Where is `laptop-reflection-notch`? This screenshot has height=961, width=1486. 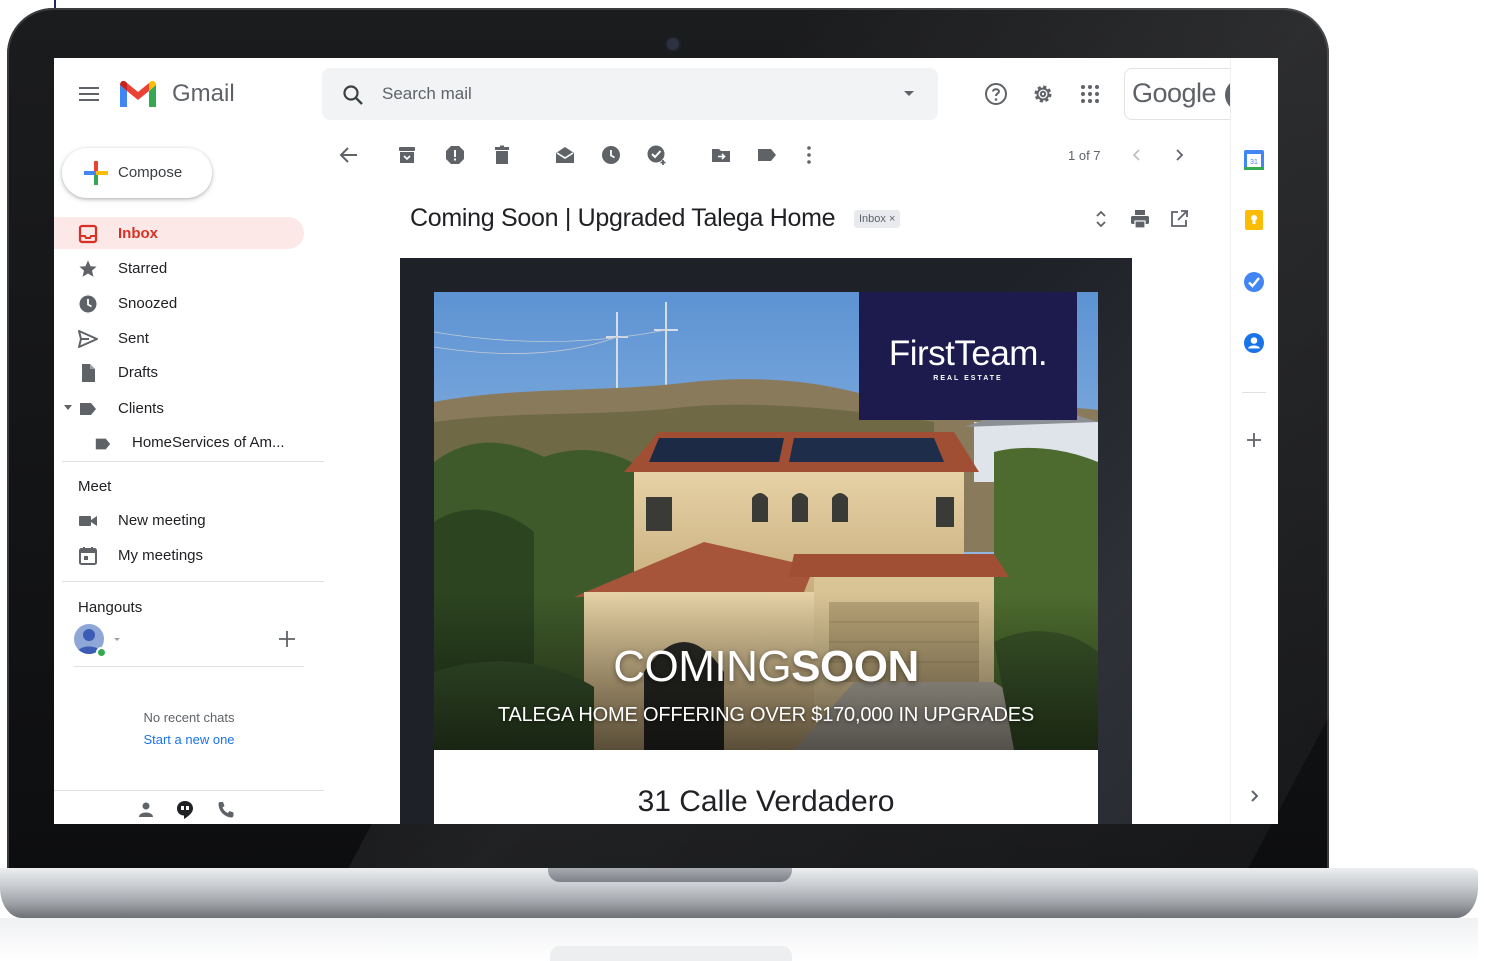
laptop-reflection-notch is located at coordinates (671, 953).